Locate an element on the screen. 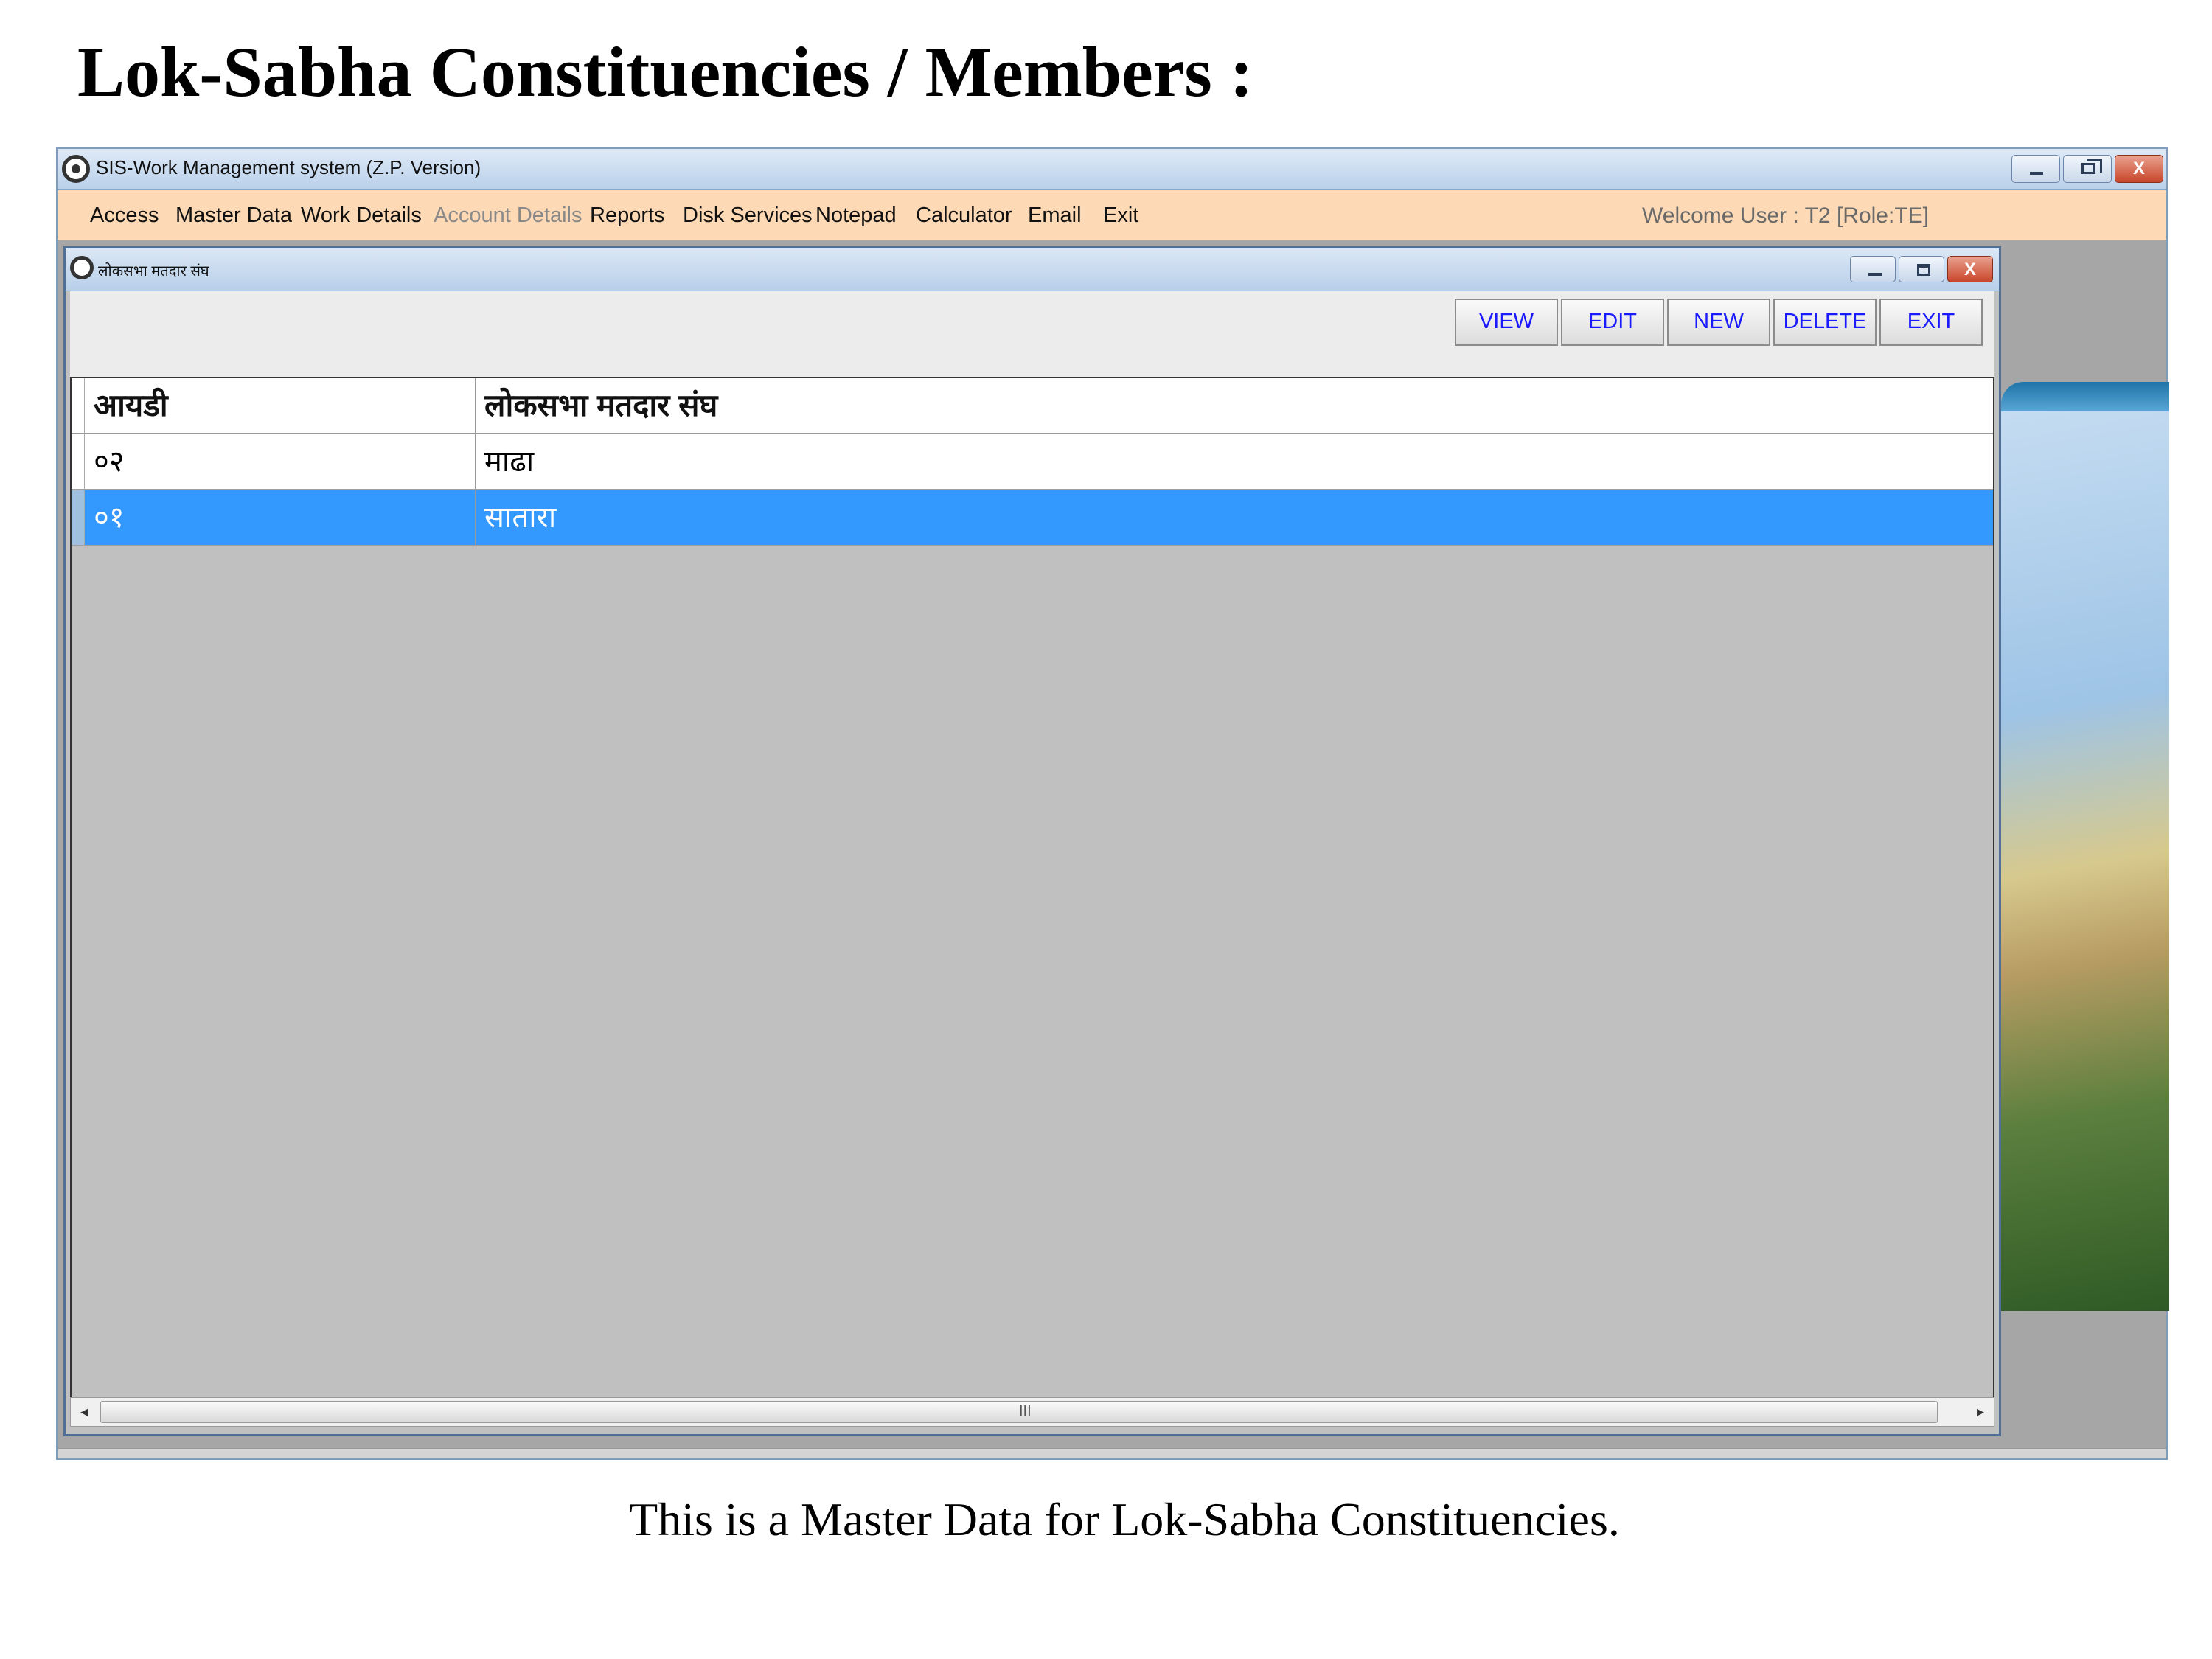 This screenshot has width=2212, height=1659. cell-id: ०१ is located at coordinates (280, 517).